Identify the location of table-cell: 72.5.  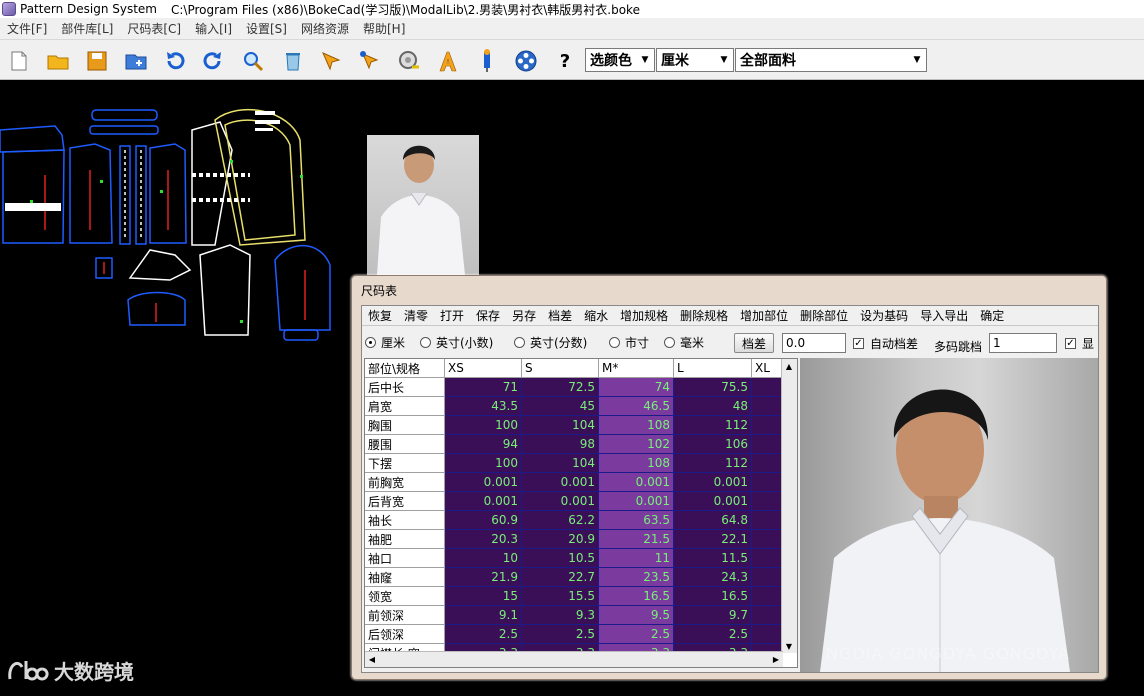
(560, 387).